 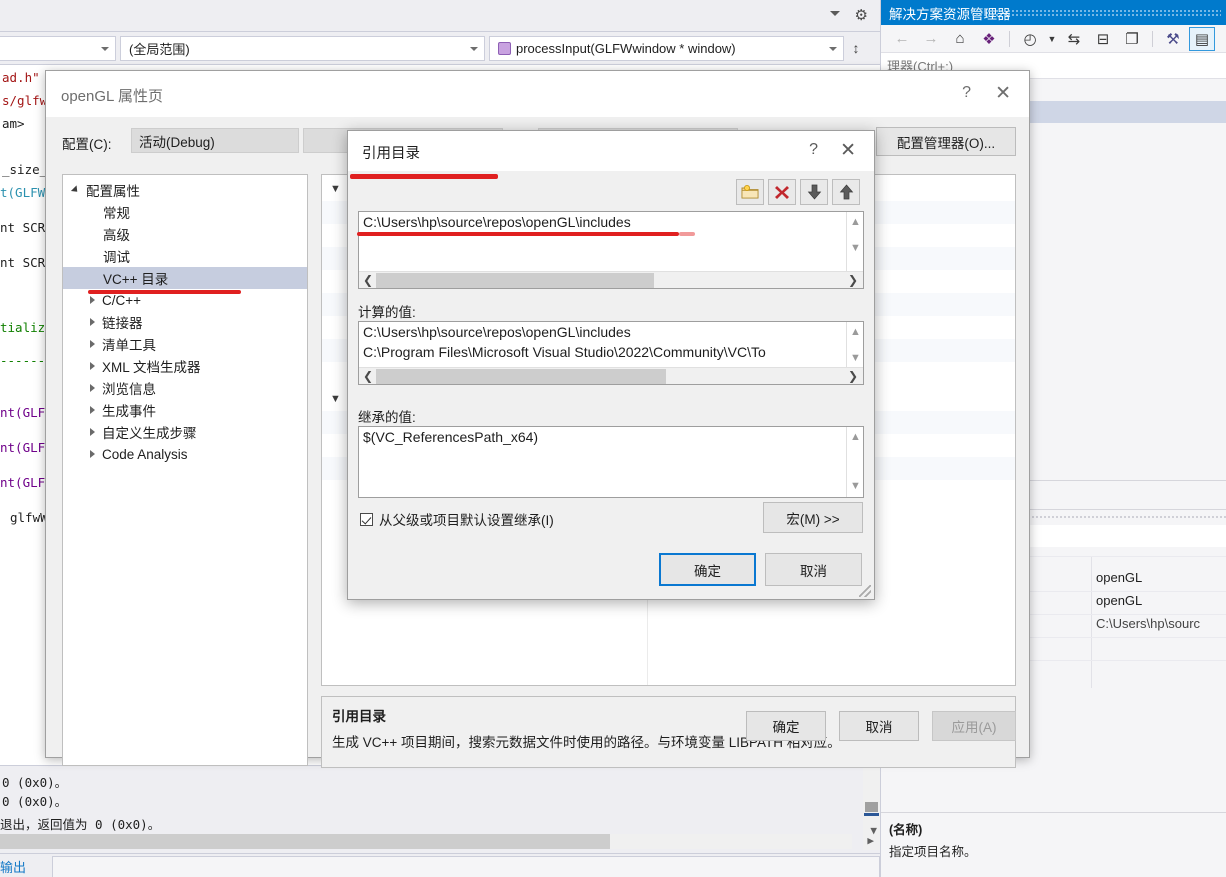 What do you see at coordinates (185, 432) in the screenshot?
I see `tree-item-custom-build-step: 自定义生成步骤` at bounding box center [185, 432].